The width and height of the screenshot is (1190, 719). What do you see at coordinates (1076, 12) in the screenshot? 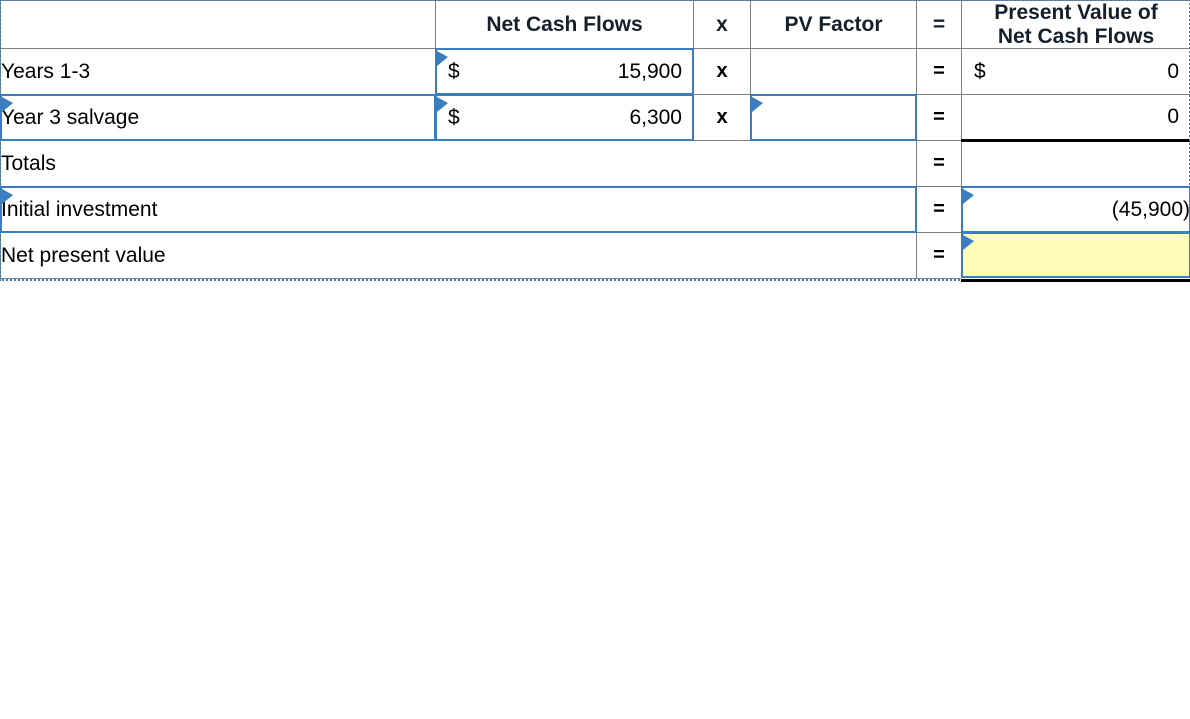
I see `header-present-value-line1: Present Value of` at bounding box center [1076, 12].